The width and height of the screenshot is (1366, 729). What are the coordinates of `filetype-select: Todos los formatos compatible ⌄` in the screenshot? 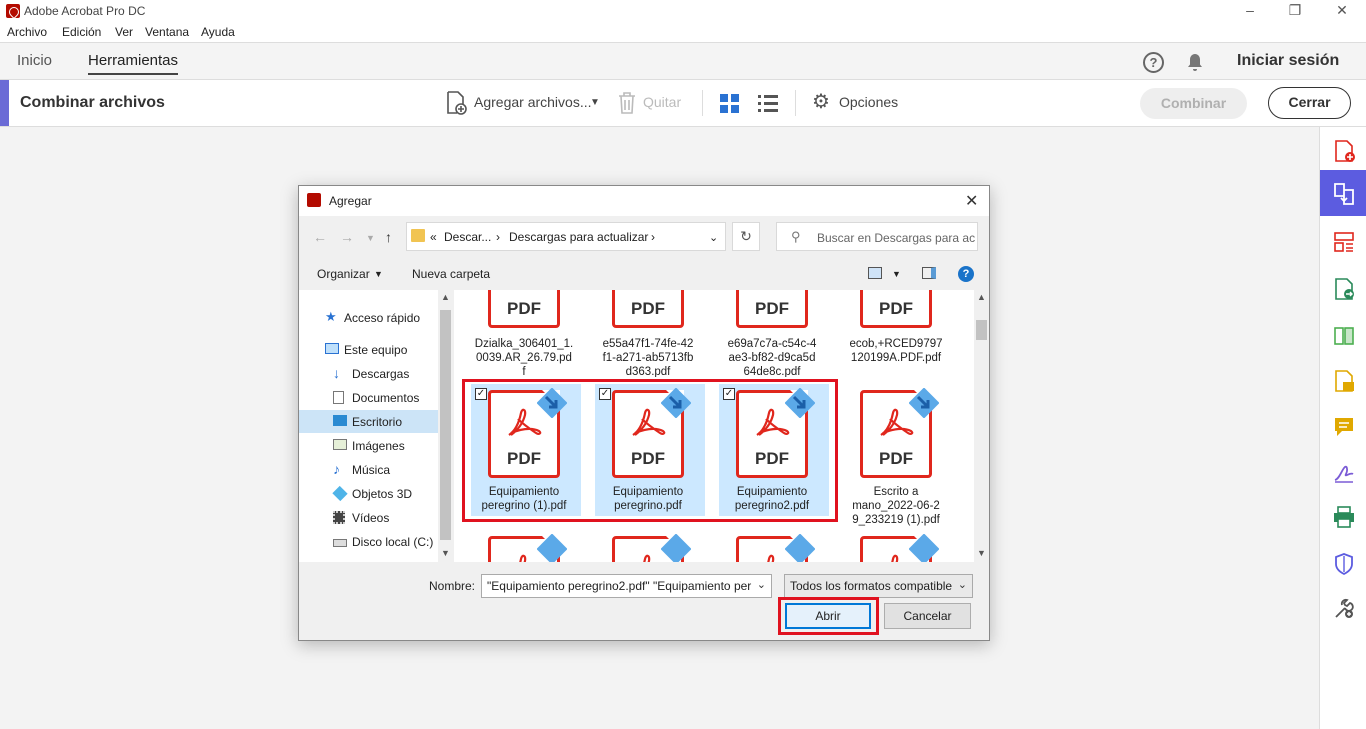 It's located at (878, 586).